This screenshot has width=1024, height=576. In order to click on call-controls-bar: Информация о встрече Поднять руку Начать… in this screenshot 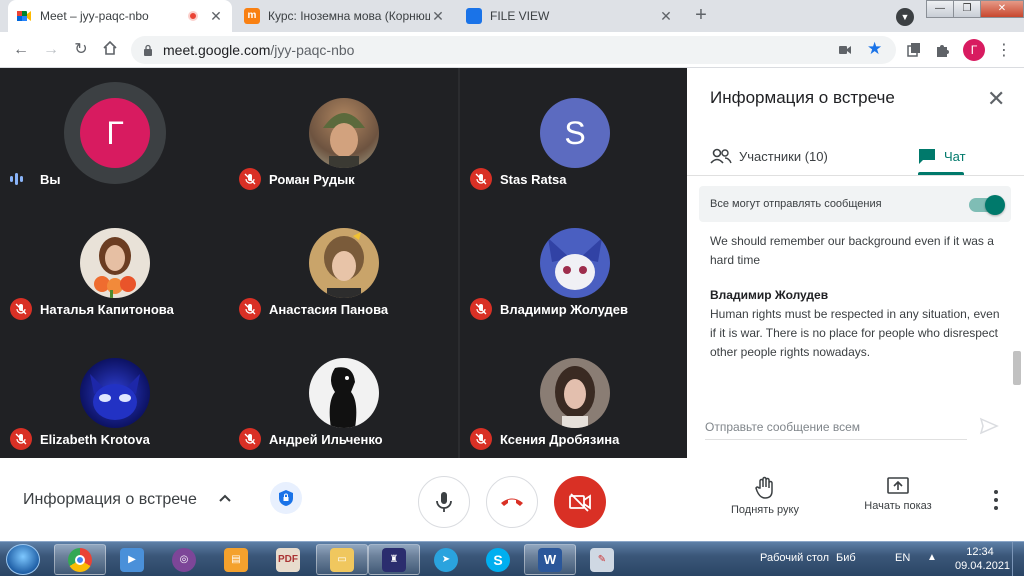, I will do `click(512, 499)`.